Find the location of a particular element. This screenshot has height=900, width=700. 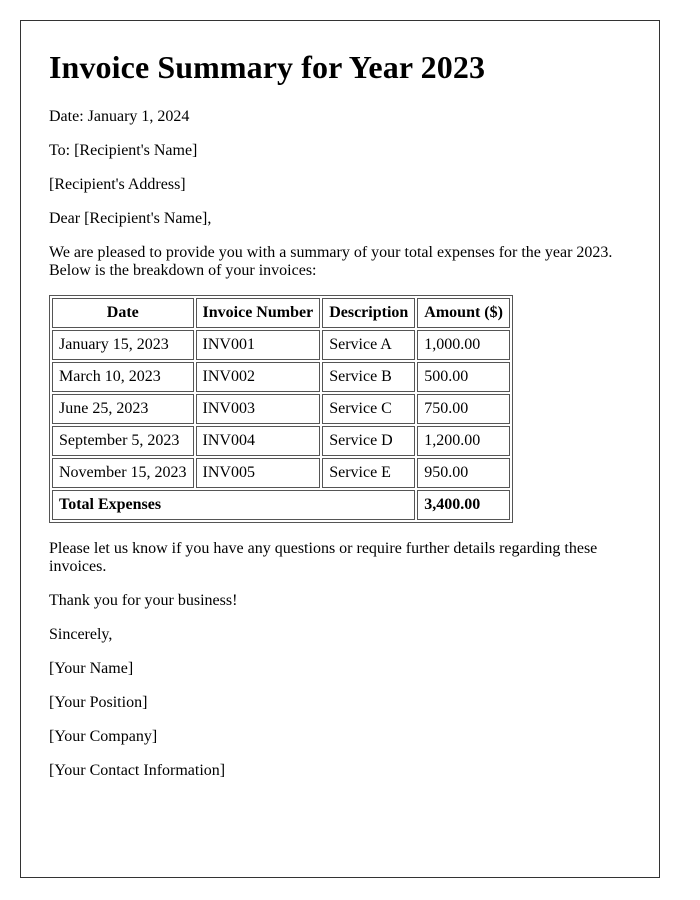

total-label: Total Expenses is located at coordinates (234, 505).